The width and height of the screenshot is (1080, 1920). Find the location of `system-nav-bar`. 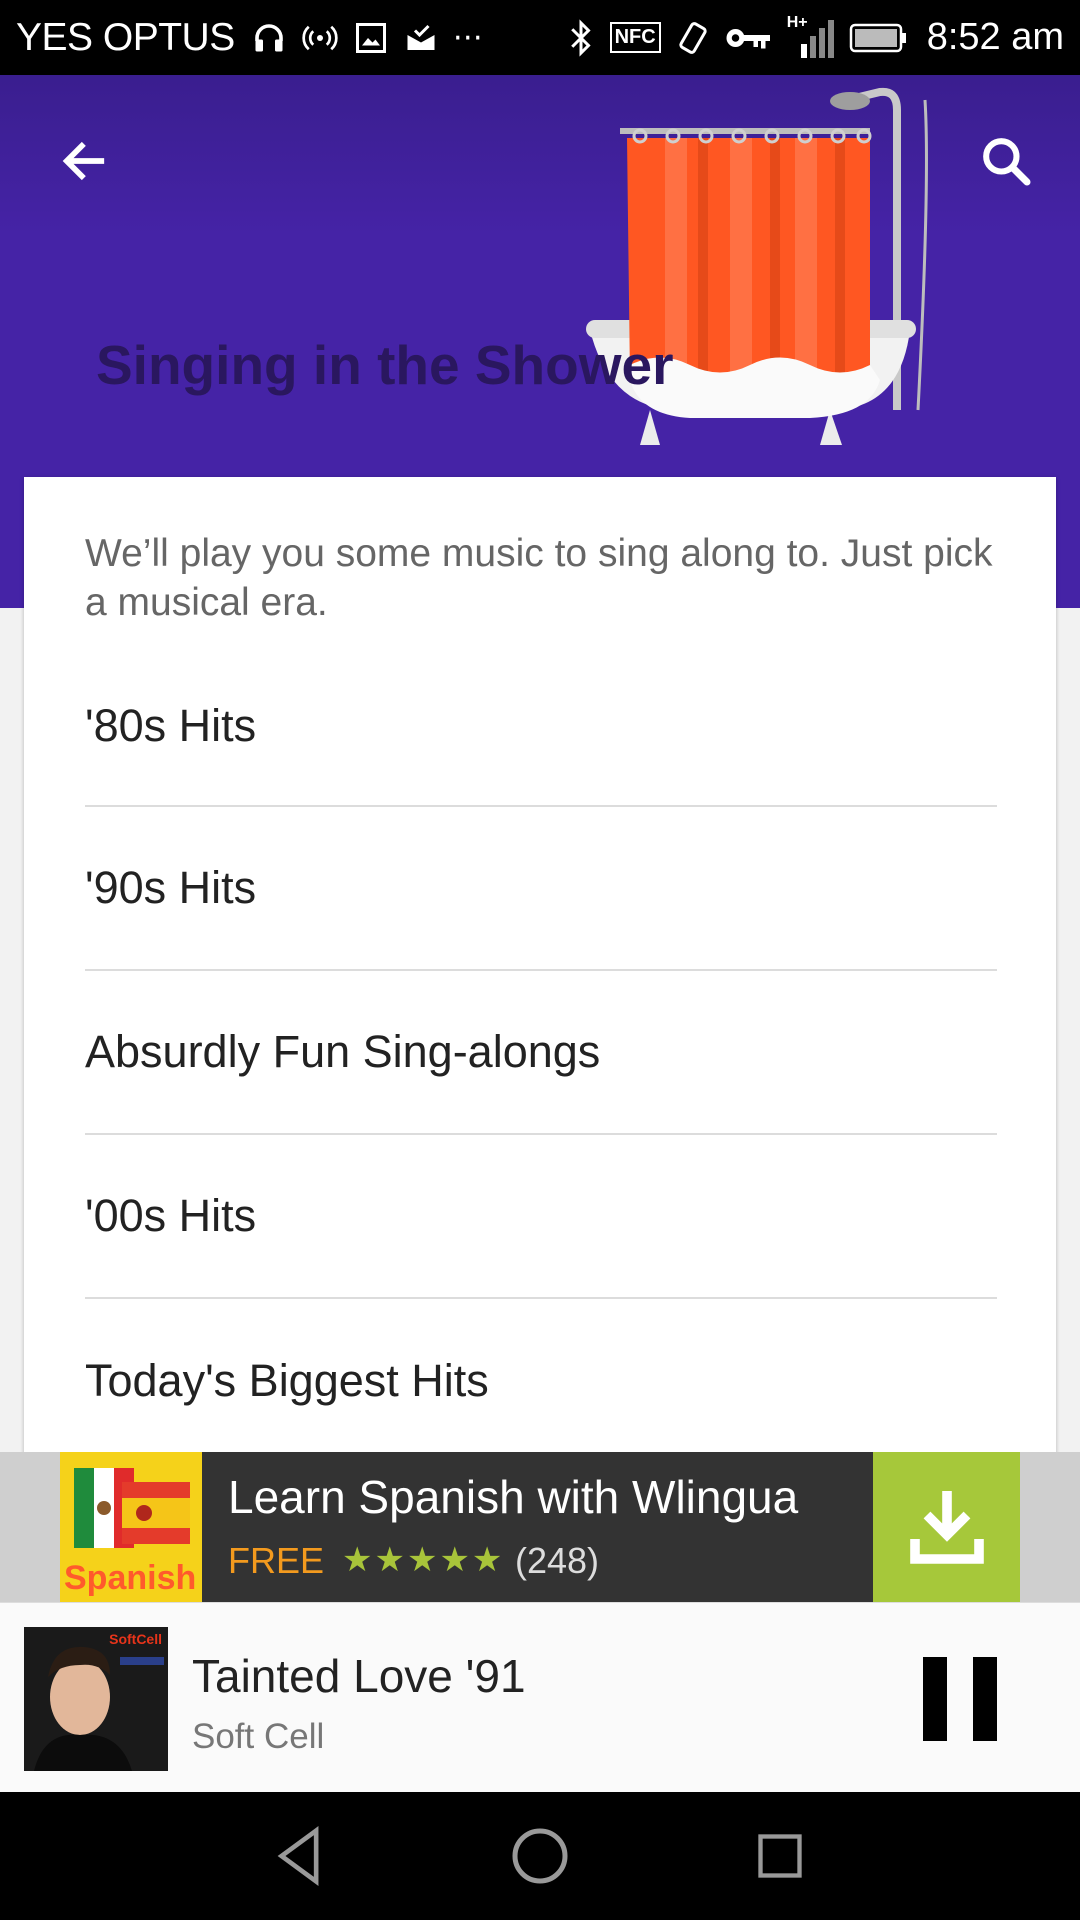

system-nav-bar is located at coordinates (540, 1856).